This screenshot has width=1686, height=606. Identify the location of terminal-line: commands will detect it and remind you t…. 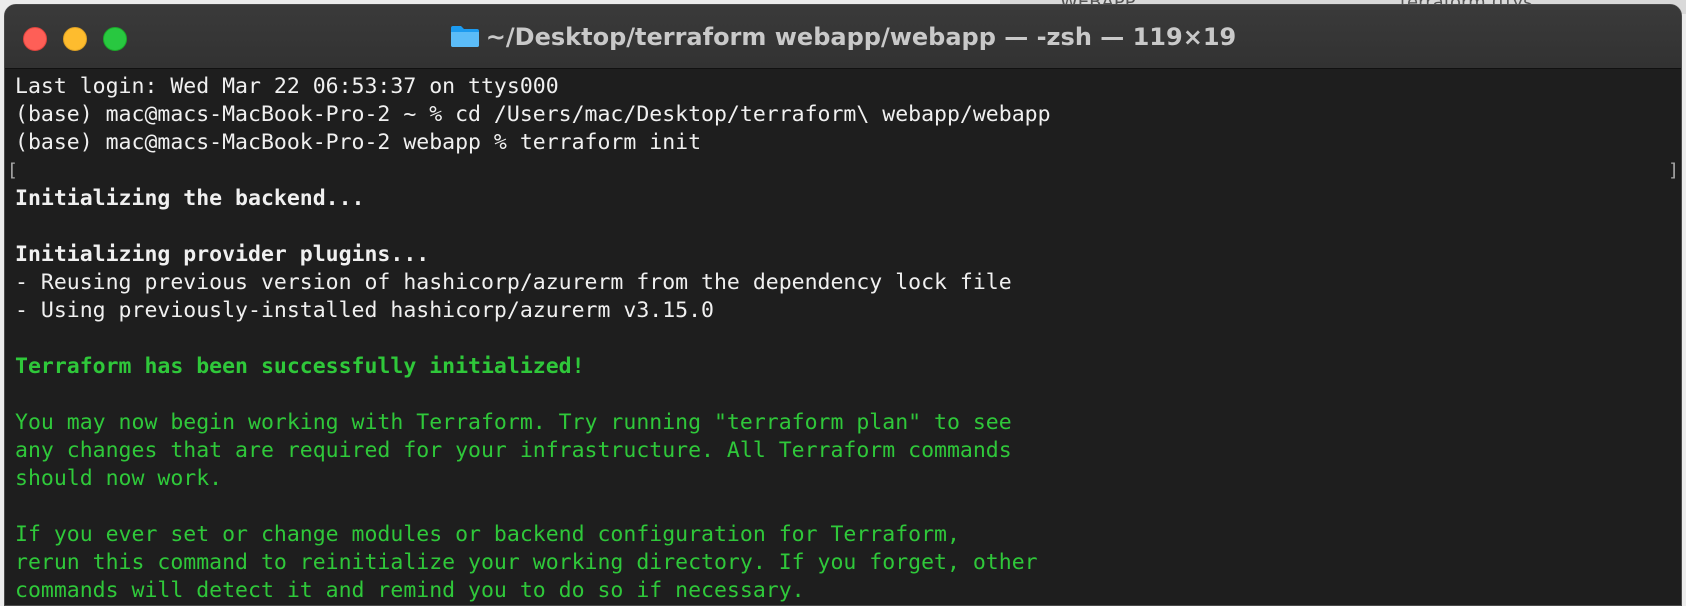
(410, 590).